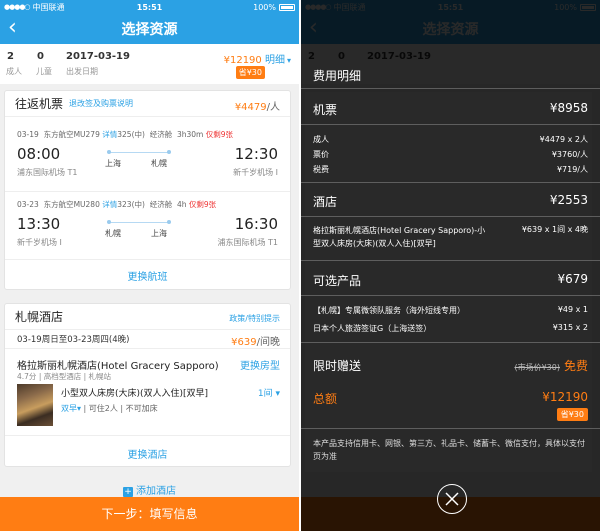  I want to click on fee-detail-value: ¥315 x 2, so click(570, 327).